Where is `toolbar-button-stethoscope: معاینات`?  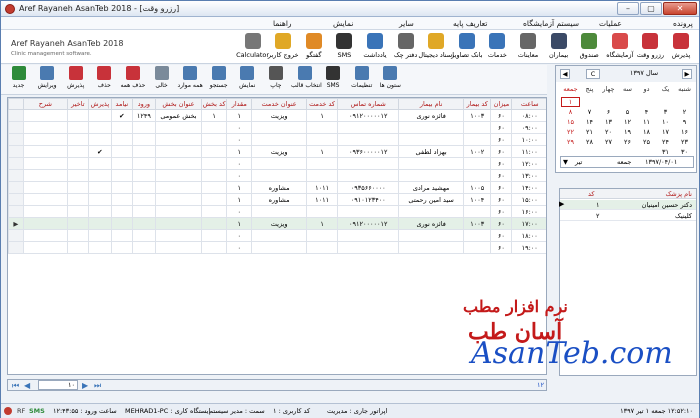
toolbar-button-stethoscope: معاینات is located at coordinates (528, 48).